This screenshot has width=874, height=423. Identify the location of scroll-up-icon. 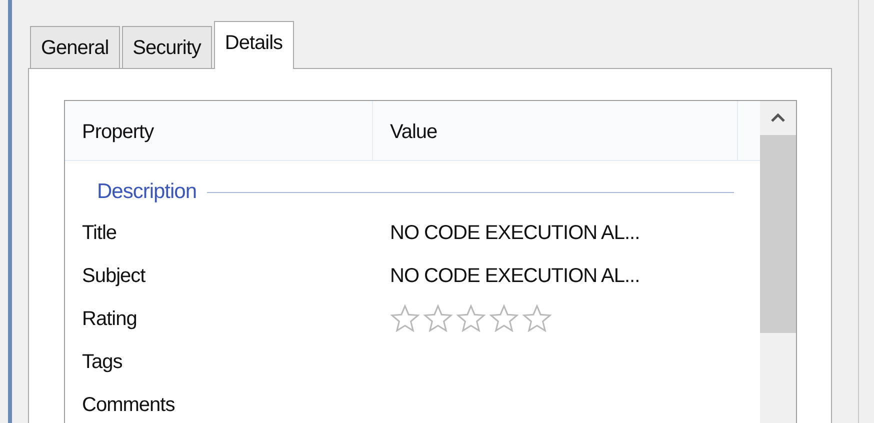
(778, 118).